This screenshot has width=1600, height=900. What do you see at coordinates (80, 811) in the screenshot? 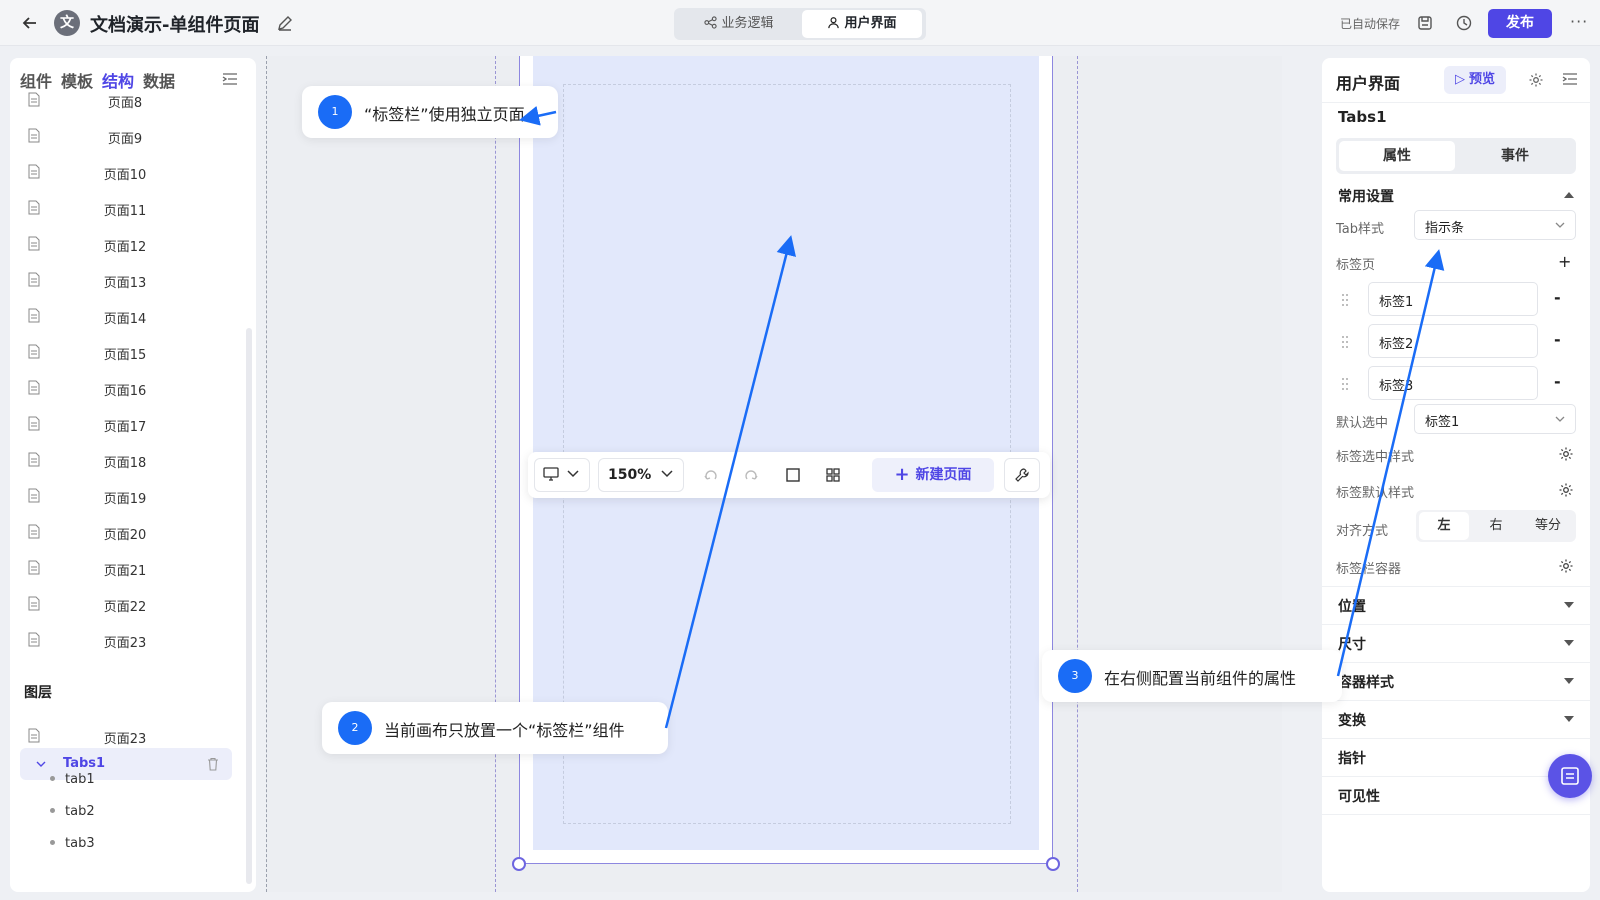
I see `layer-child-label: tab2` at bounding box center [80, 811].